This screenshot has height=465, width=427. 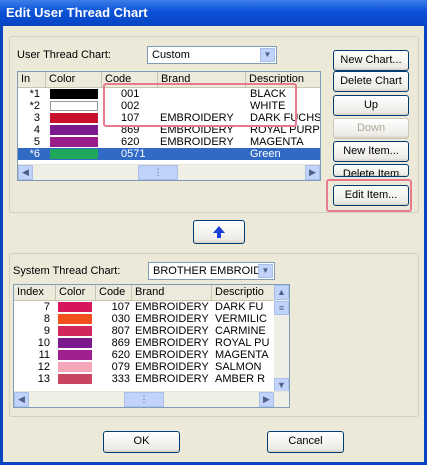 What do you see at coordinates (114, 292) in the screenshot?
I see `col-code: Code` at bounding box center [114, 292].